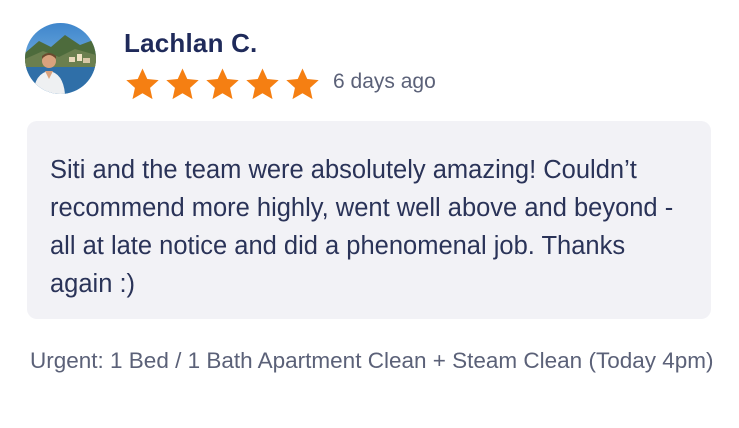  What do you see at coordinates (191, 43) in the screenshot?
I see `reviewer-name: Lachlan C.` at bounding box center [191, 43].